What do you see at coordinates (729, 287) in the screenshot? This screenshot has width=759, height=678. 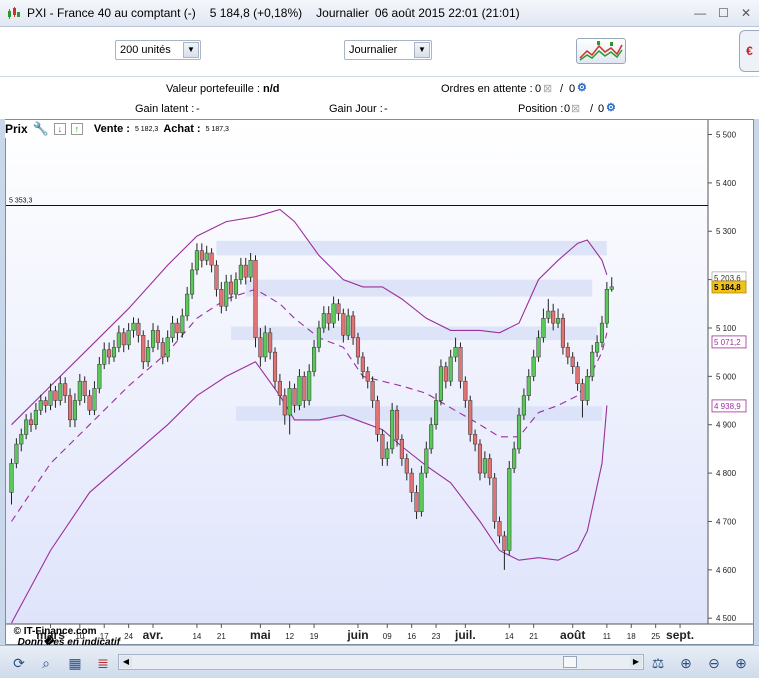 I see `price-tag: 5 184,8` at bounding box center [729, 287].